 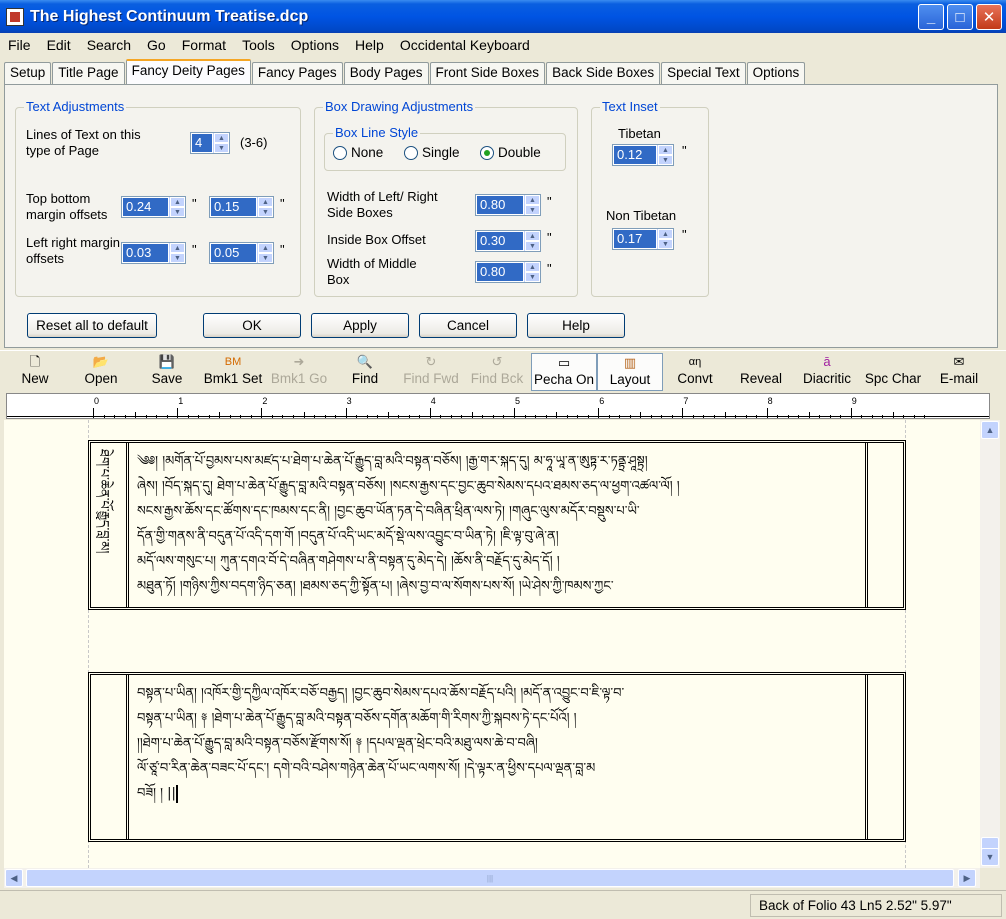 What do you see at coordinates (498, 406) in the screenshot?
I see `ruler: 0 1 2 3 4 5 6 7 8 9` at bounding box center [498, 406].